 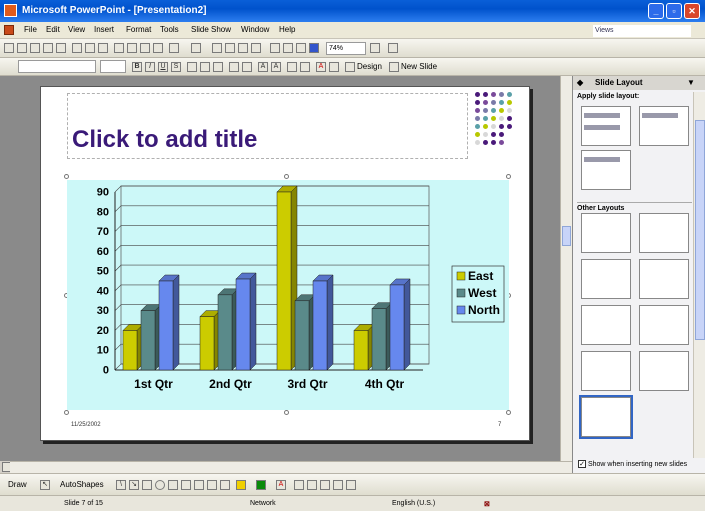 What do you see at coordinates (656, 11) in the screenshot?
I see `minimize-icon: _` at bounding box center [656, 11].